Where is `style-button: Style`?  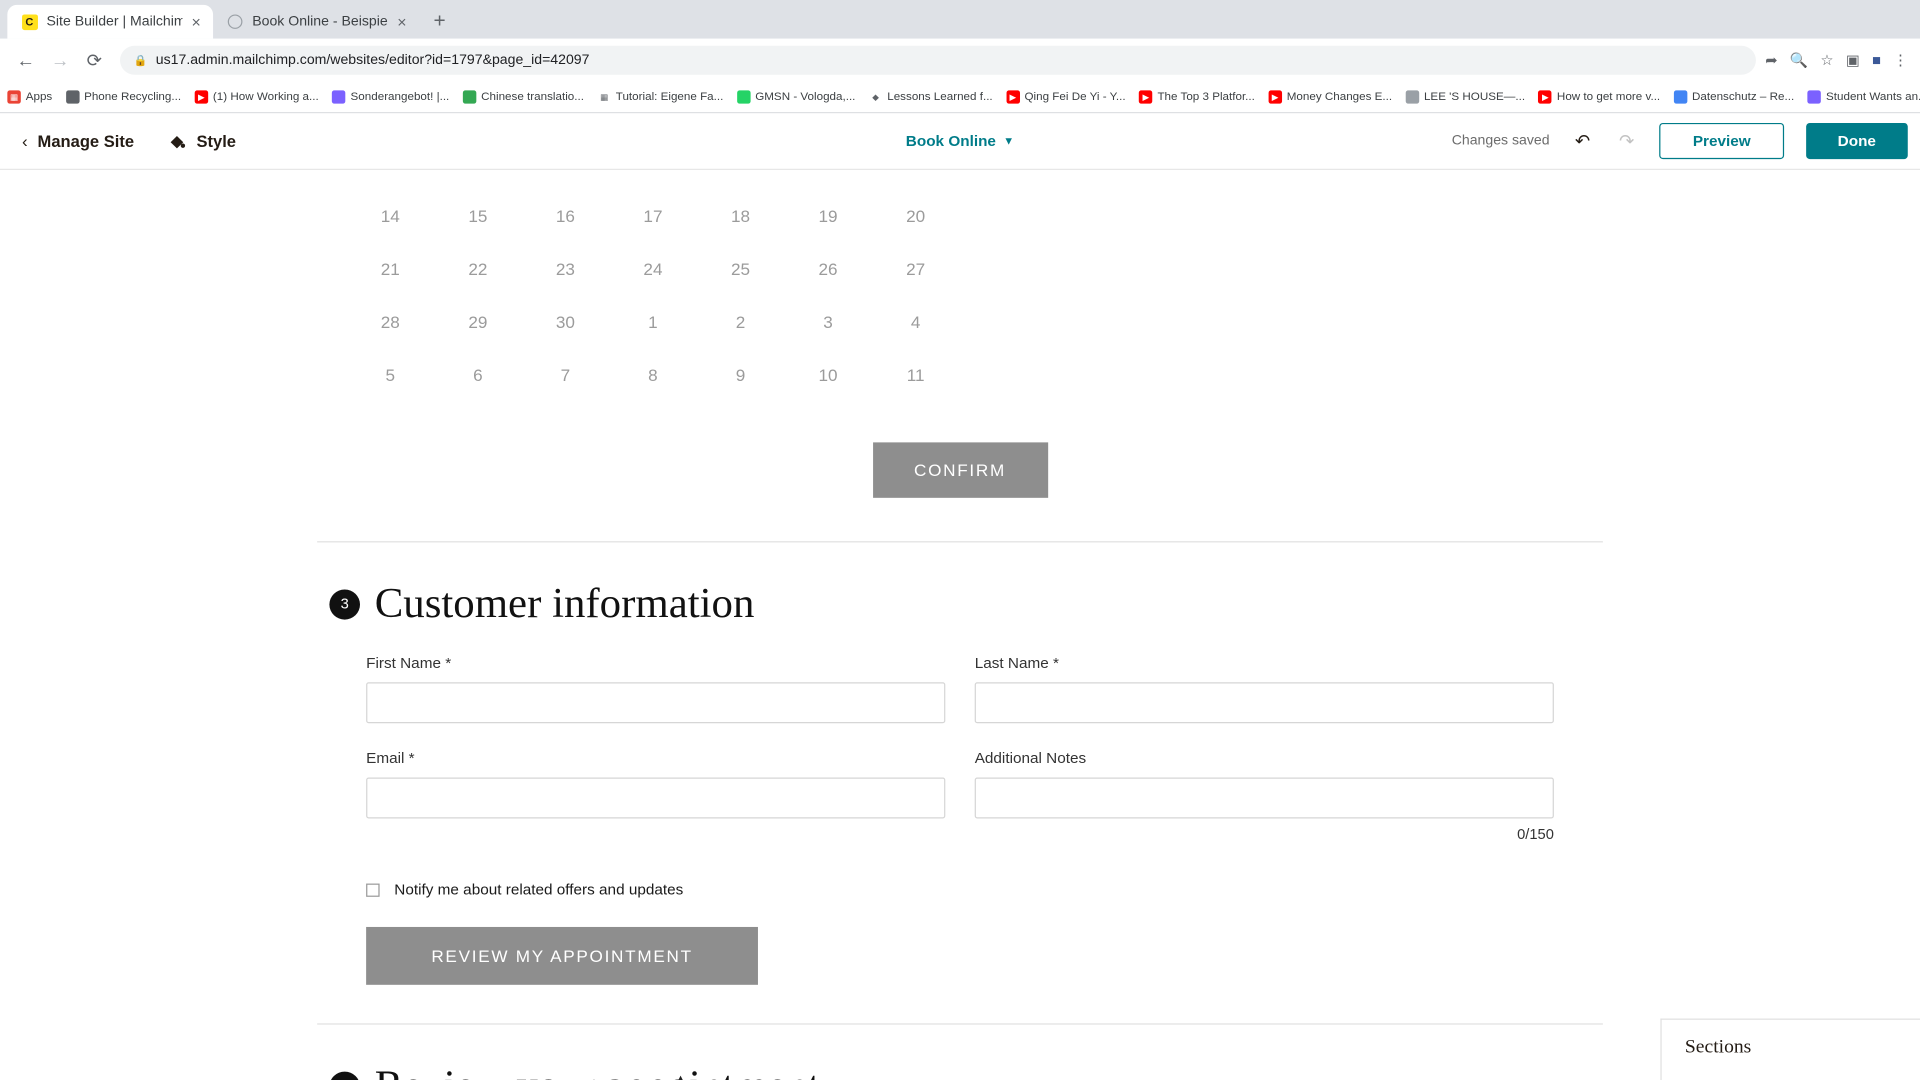 style-button: Style is located at coordinates (202, 141).